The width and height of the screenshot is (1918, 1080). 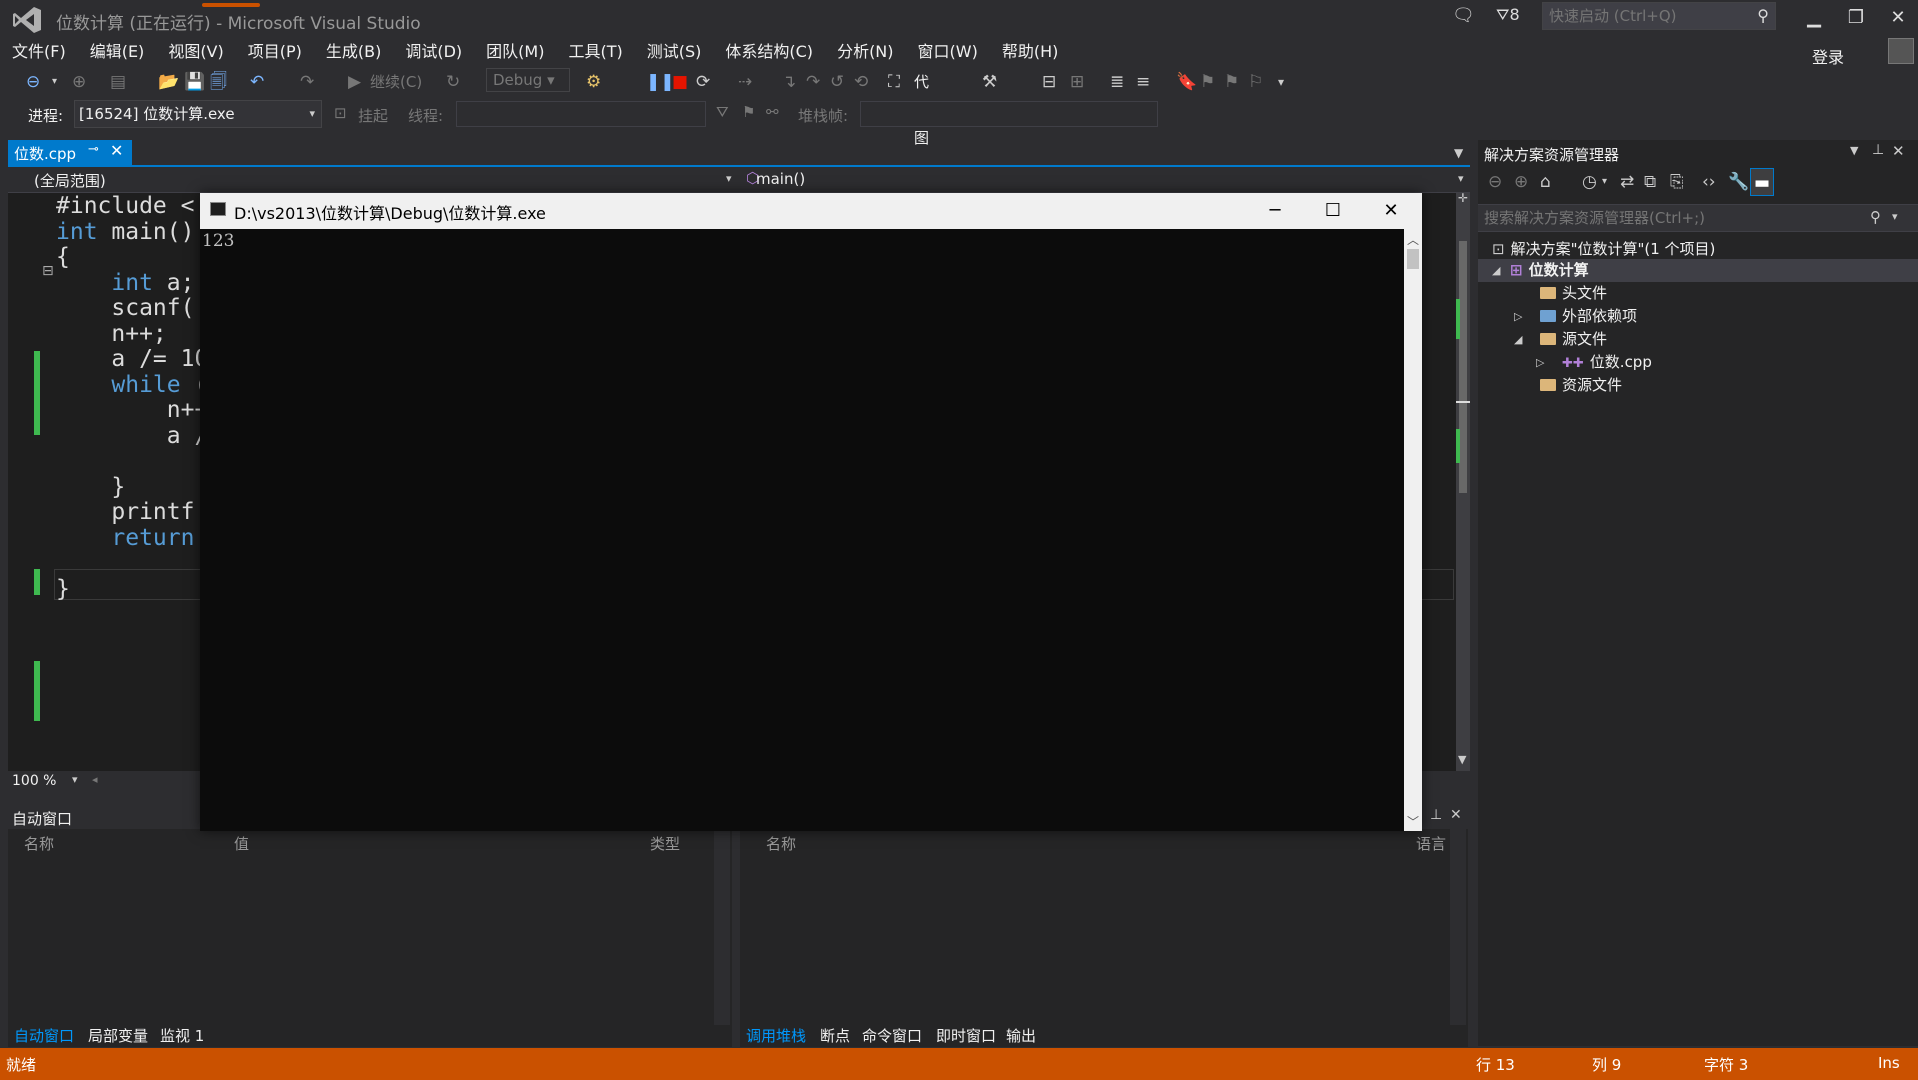 I want to click on tab-autos: 自动窗口, so click(x=44, y=1035).